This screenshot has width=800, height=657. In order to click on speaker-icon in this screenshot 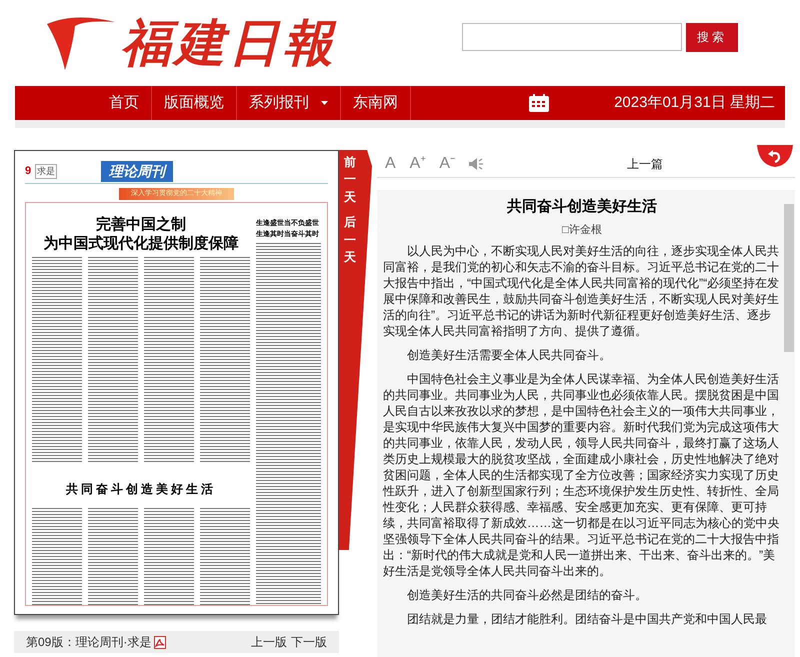, I will do `click(476, 164)`.